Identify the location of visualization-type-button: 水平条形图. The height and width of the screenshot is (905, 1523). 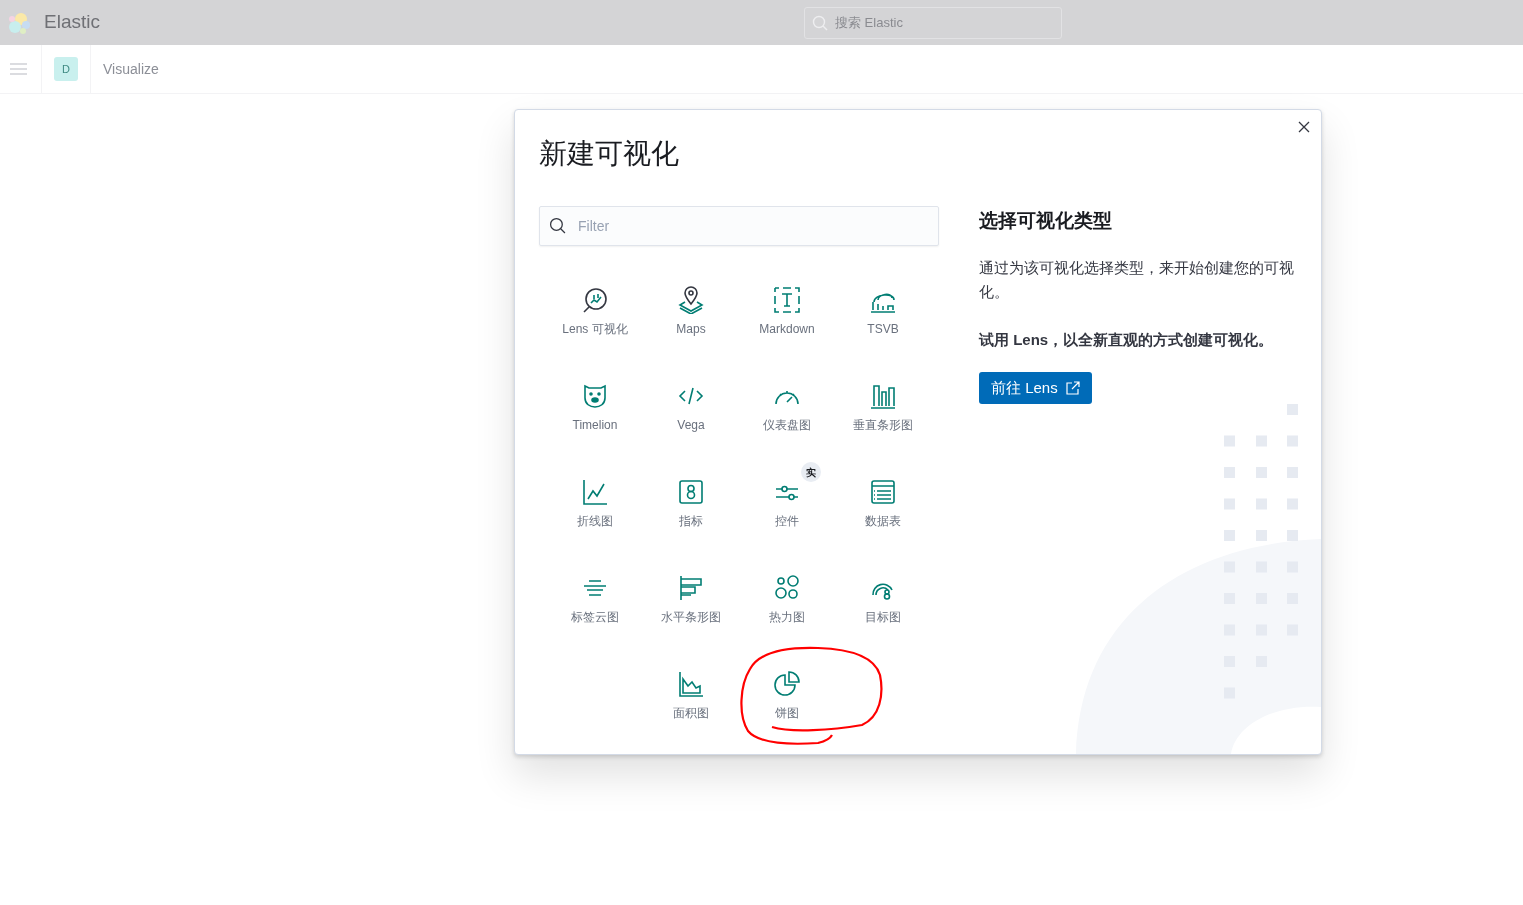
(691, 610).